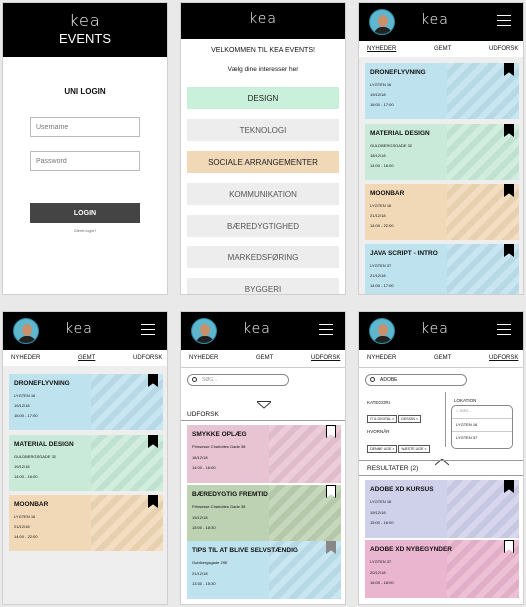 The image size is (526, 607). I want to click on event-title: ADOBE XD NYBEGYNDER, so click(411, 549).